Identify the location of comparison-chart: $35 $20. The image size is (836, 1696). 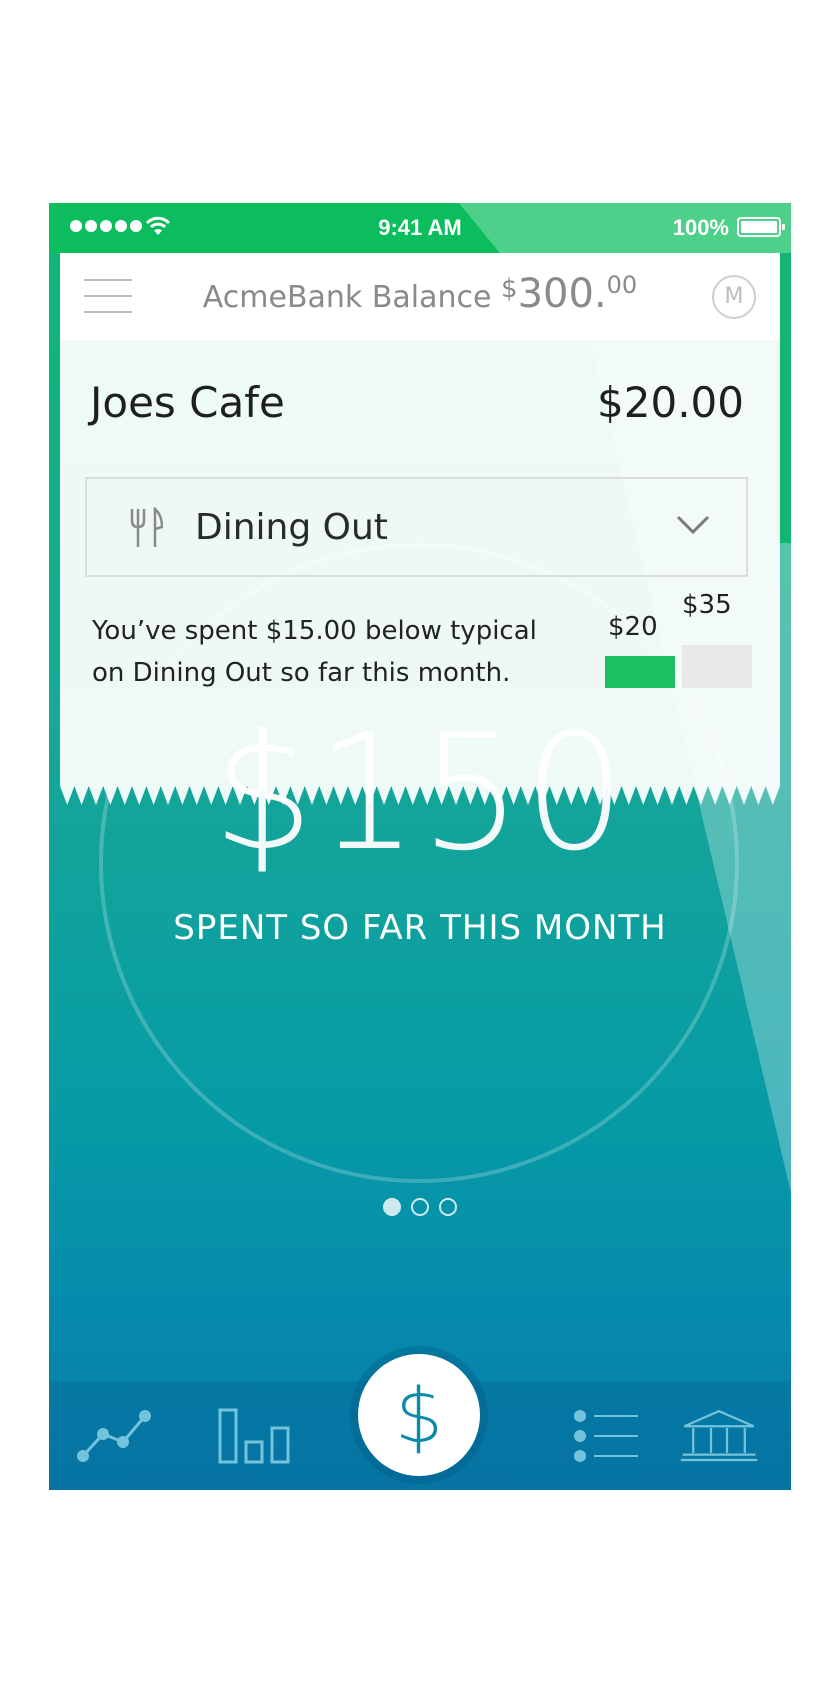
(682, 645).